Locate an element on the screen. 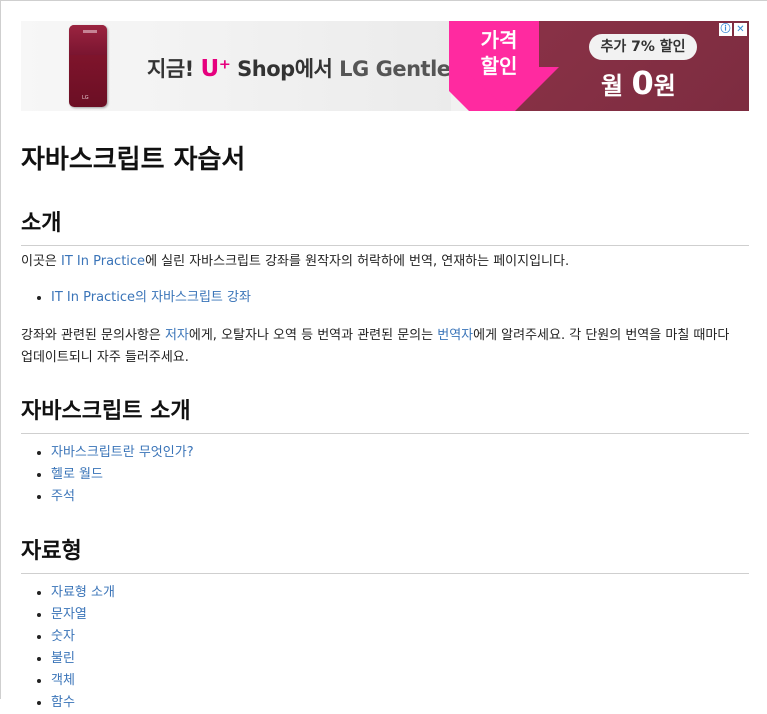 Image resolution: width=767 pixels, height=714 pixels. intro-link-list: IT In Practice의 자바스크립트 강좌 is located at coordinates (394, 298).